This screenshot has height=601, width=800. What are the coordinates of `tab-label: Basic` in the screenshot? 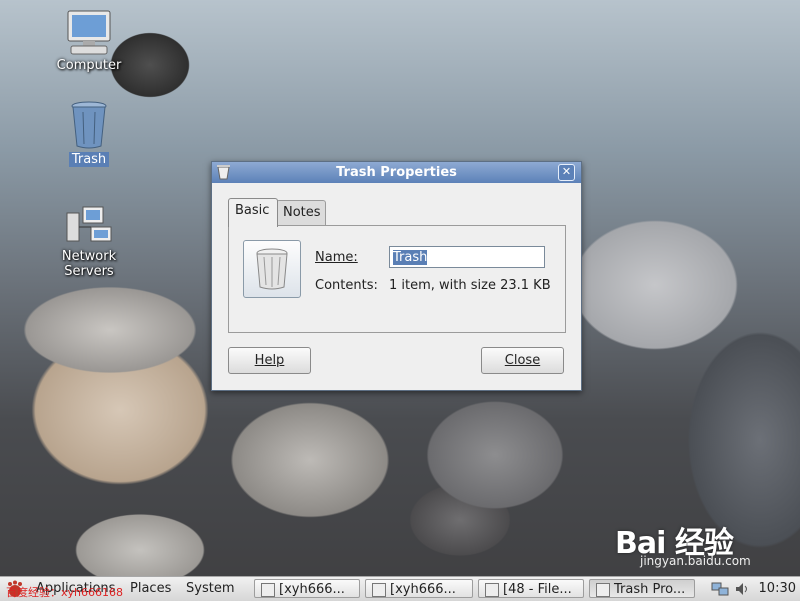 It's located at (252, 210).